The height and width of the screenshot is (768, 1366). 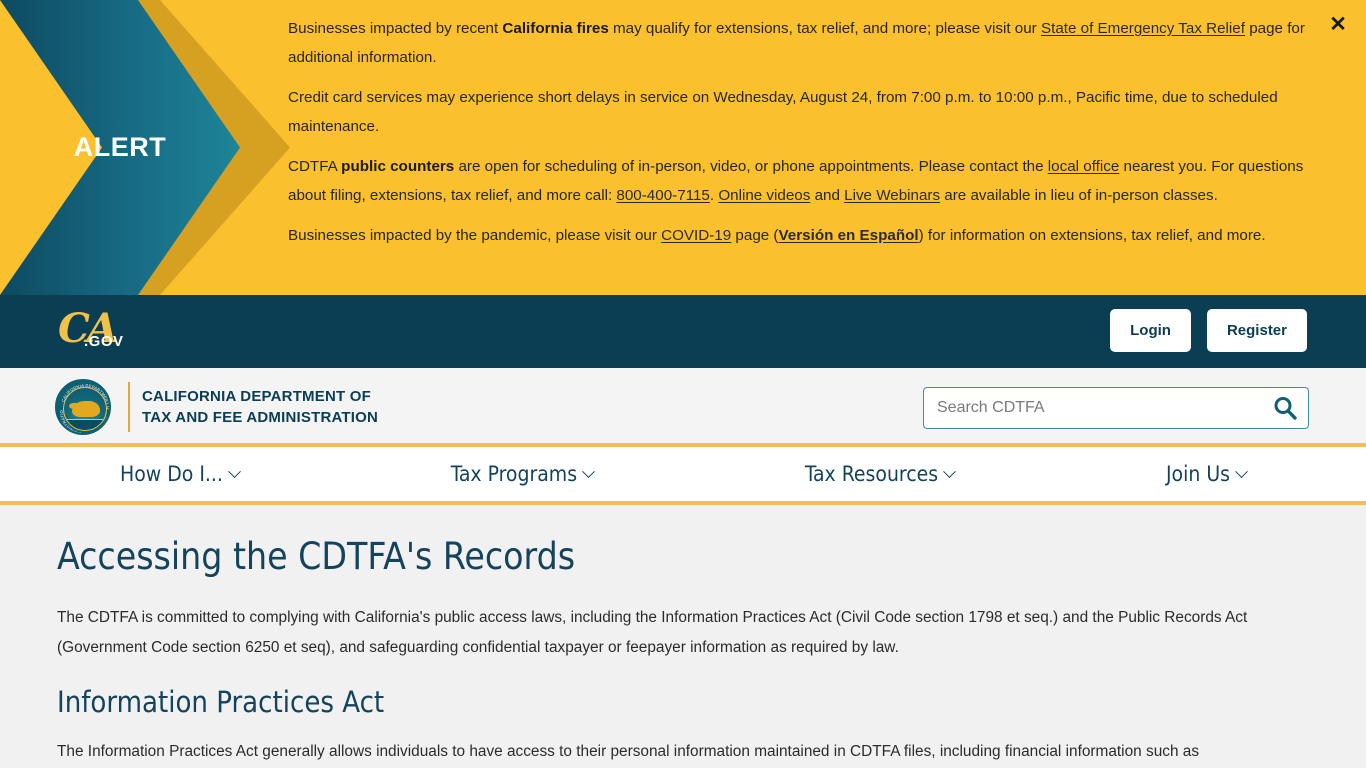 I want to click on login-button: Login, so click(x=1150, y=330).